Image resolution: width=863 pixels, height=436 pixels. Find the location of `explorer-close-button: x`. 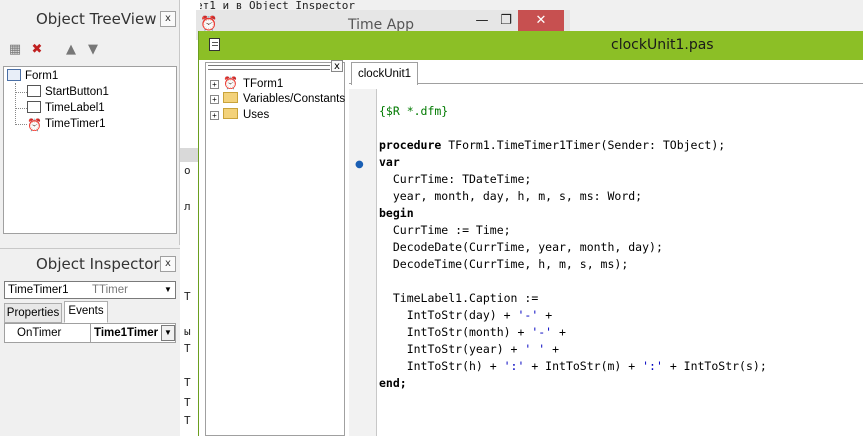

explorer-close-button: x is located at coordinates (337, 66).